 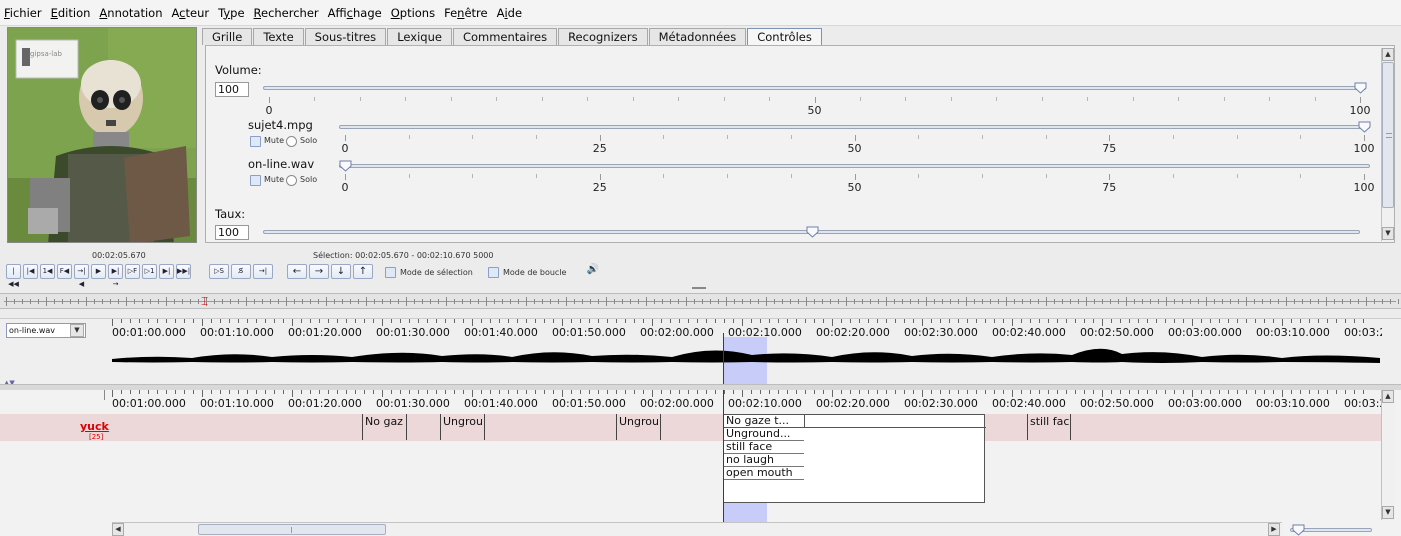 What do you see at coordinates (190, 13) in the screenshot?
I see `menu-3: Acteur` at bounding box center [190, 13].